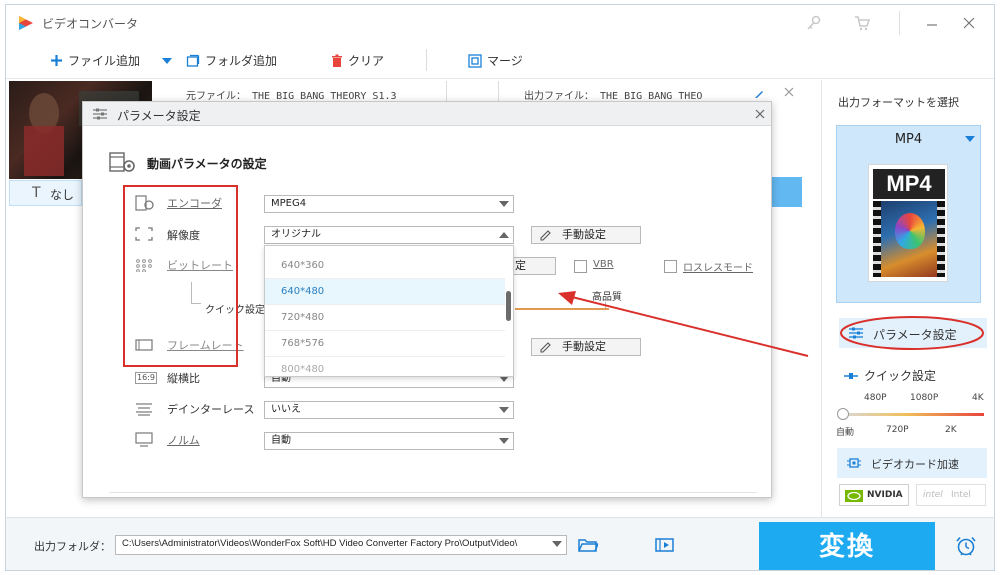  What do you see at coordinates (385, 318) in the screenshot?
I see `dropdown-option: 720*480` at bounding box center [385, 318].